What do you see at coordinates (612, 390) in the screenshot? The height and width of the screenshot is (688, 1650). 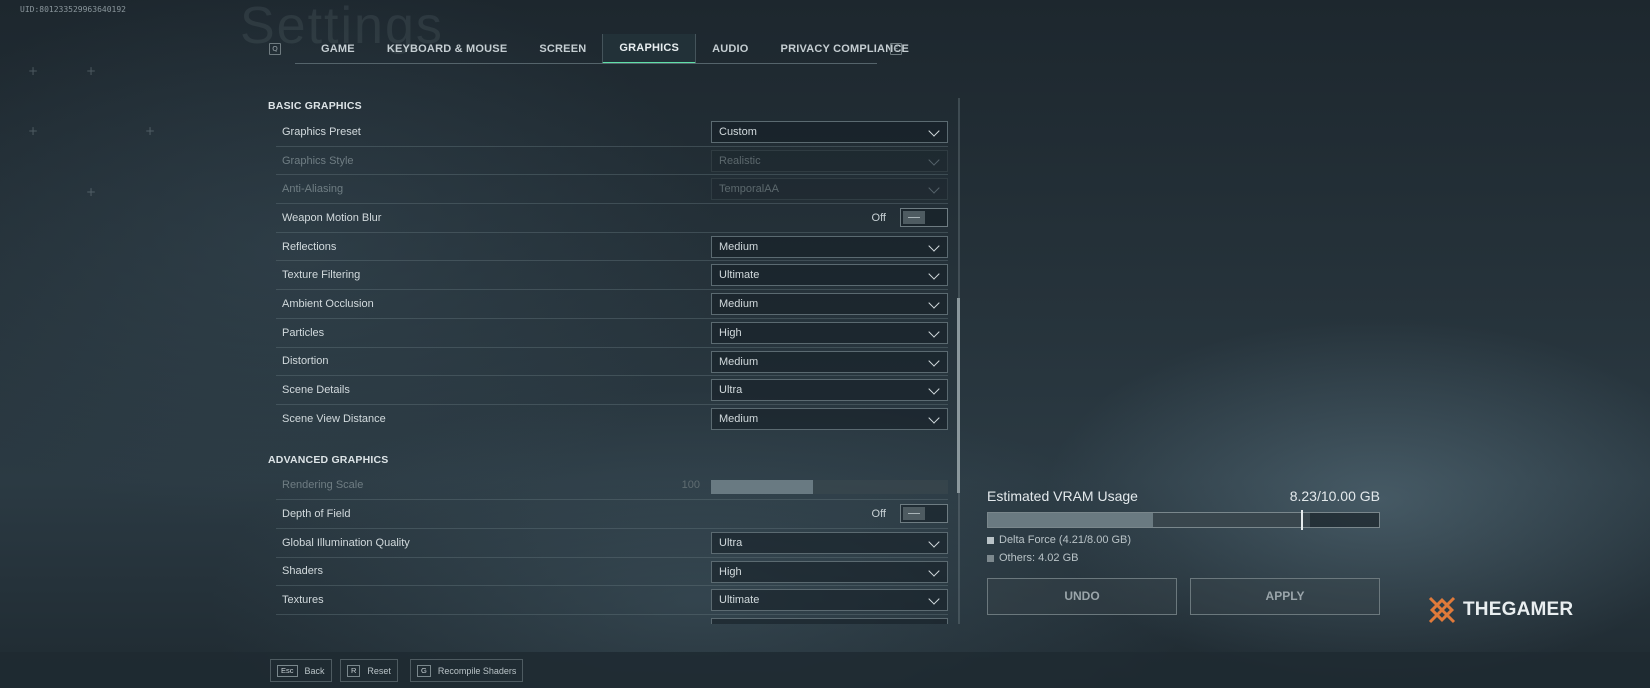 I see `setting-scene-details: Scene Details Ultra` at bounding box center [612, 390].